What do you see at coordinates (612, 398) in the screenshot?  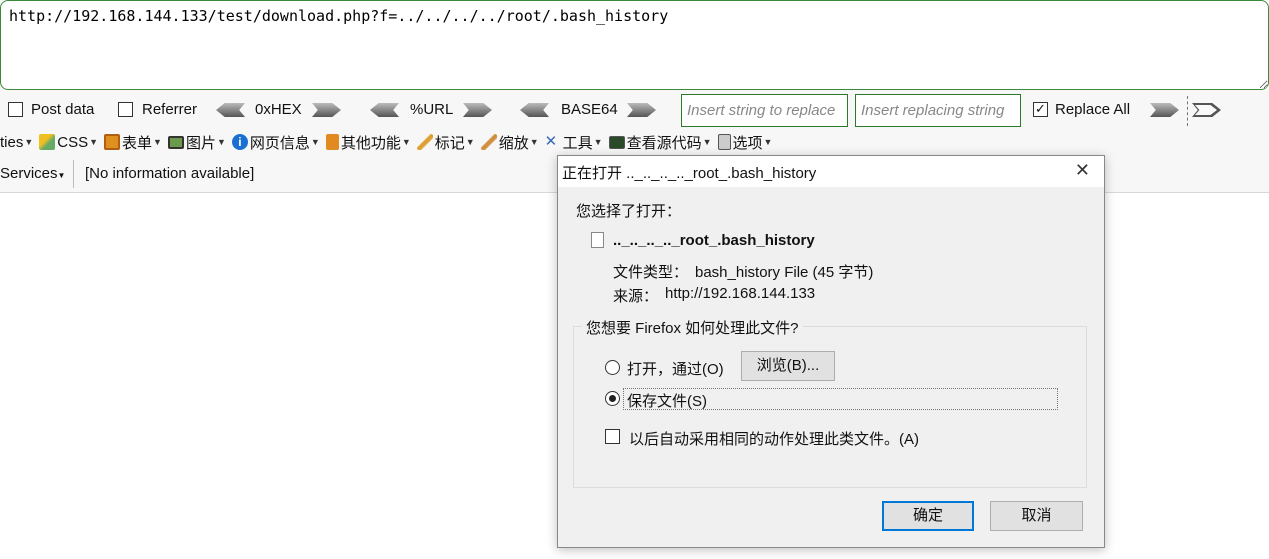 I see `save-file-radio` at bounding box center [612, 398].